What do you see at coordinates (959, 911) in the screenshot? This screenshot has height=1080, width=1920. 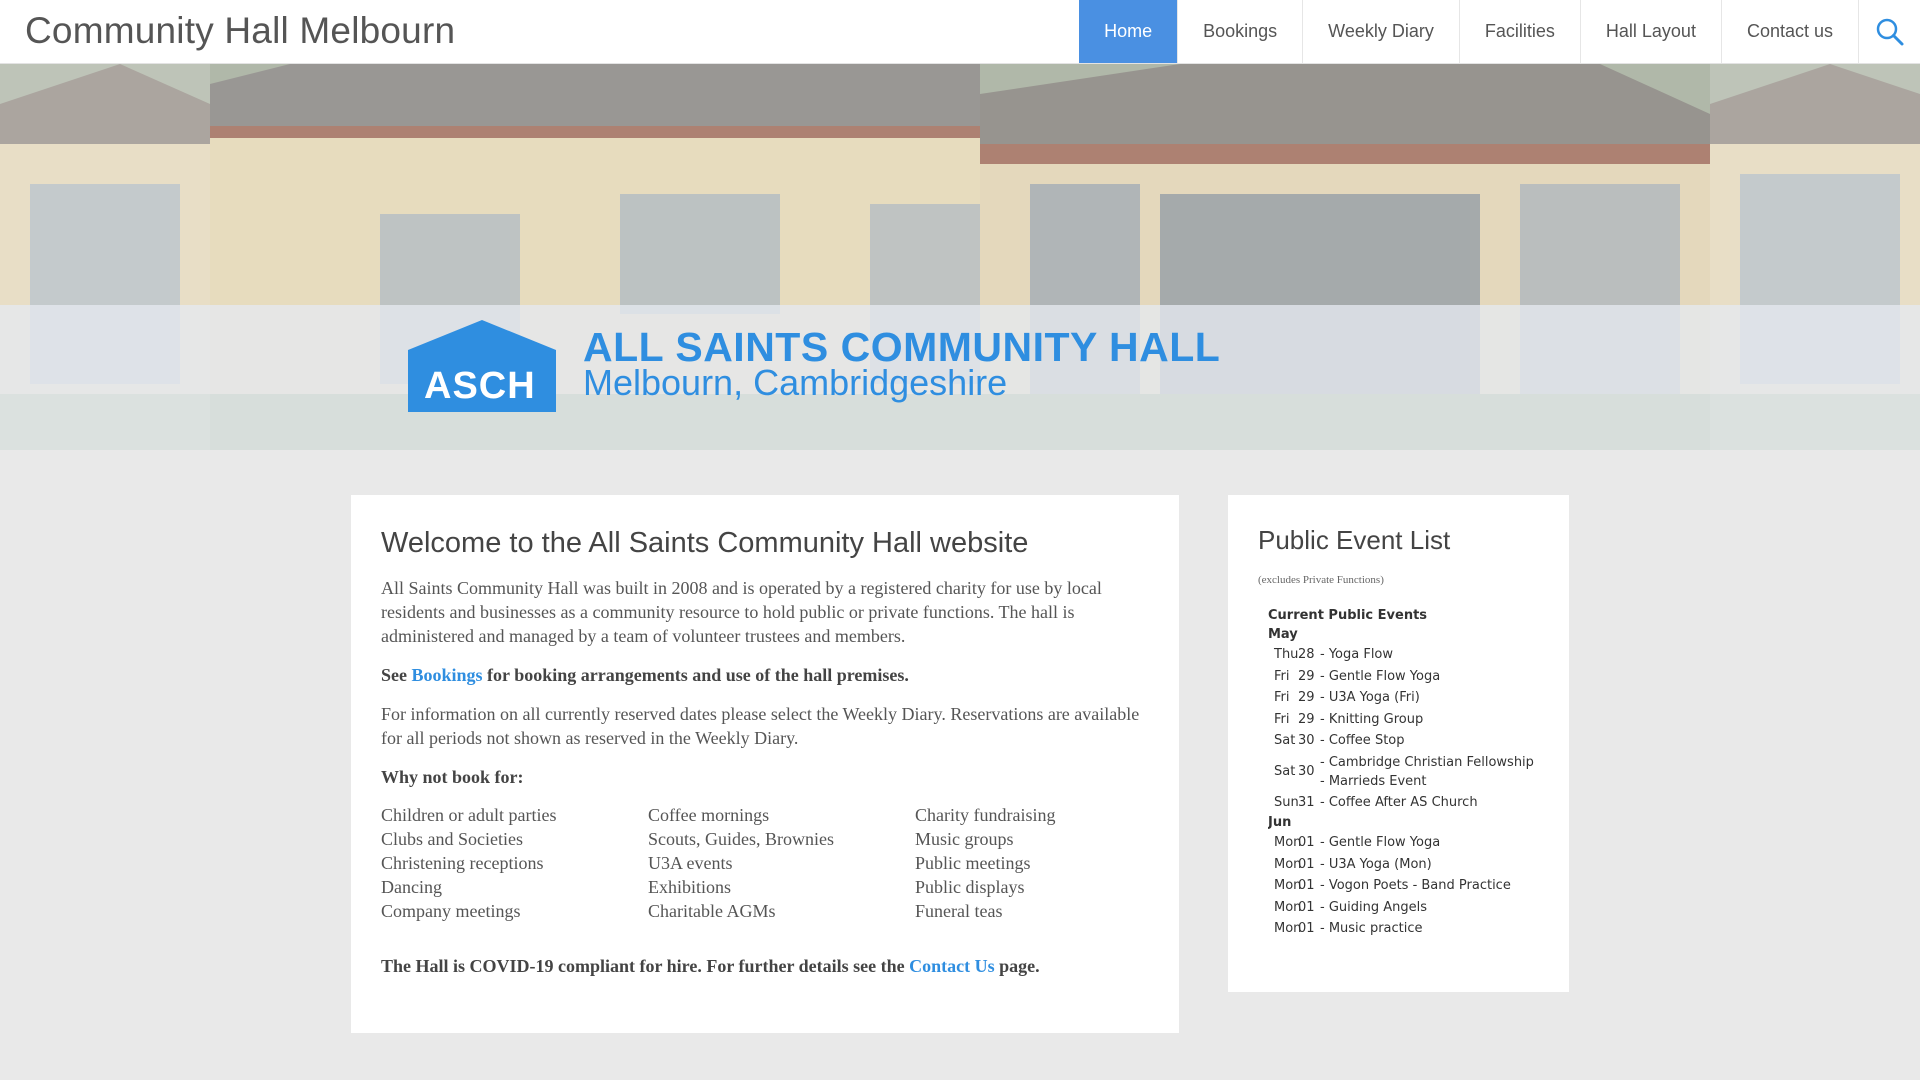 I see `list-item: Funeral teas` at bounding box center [959, 911].